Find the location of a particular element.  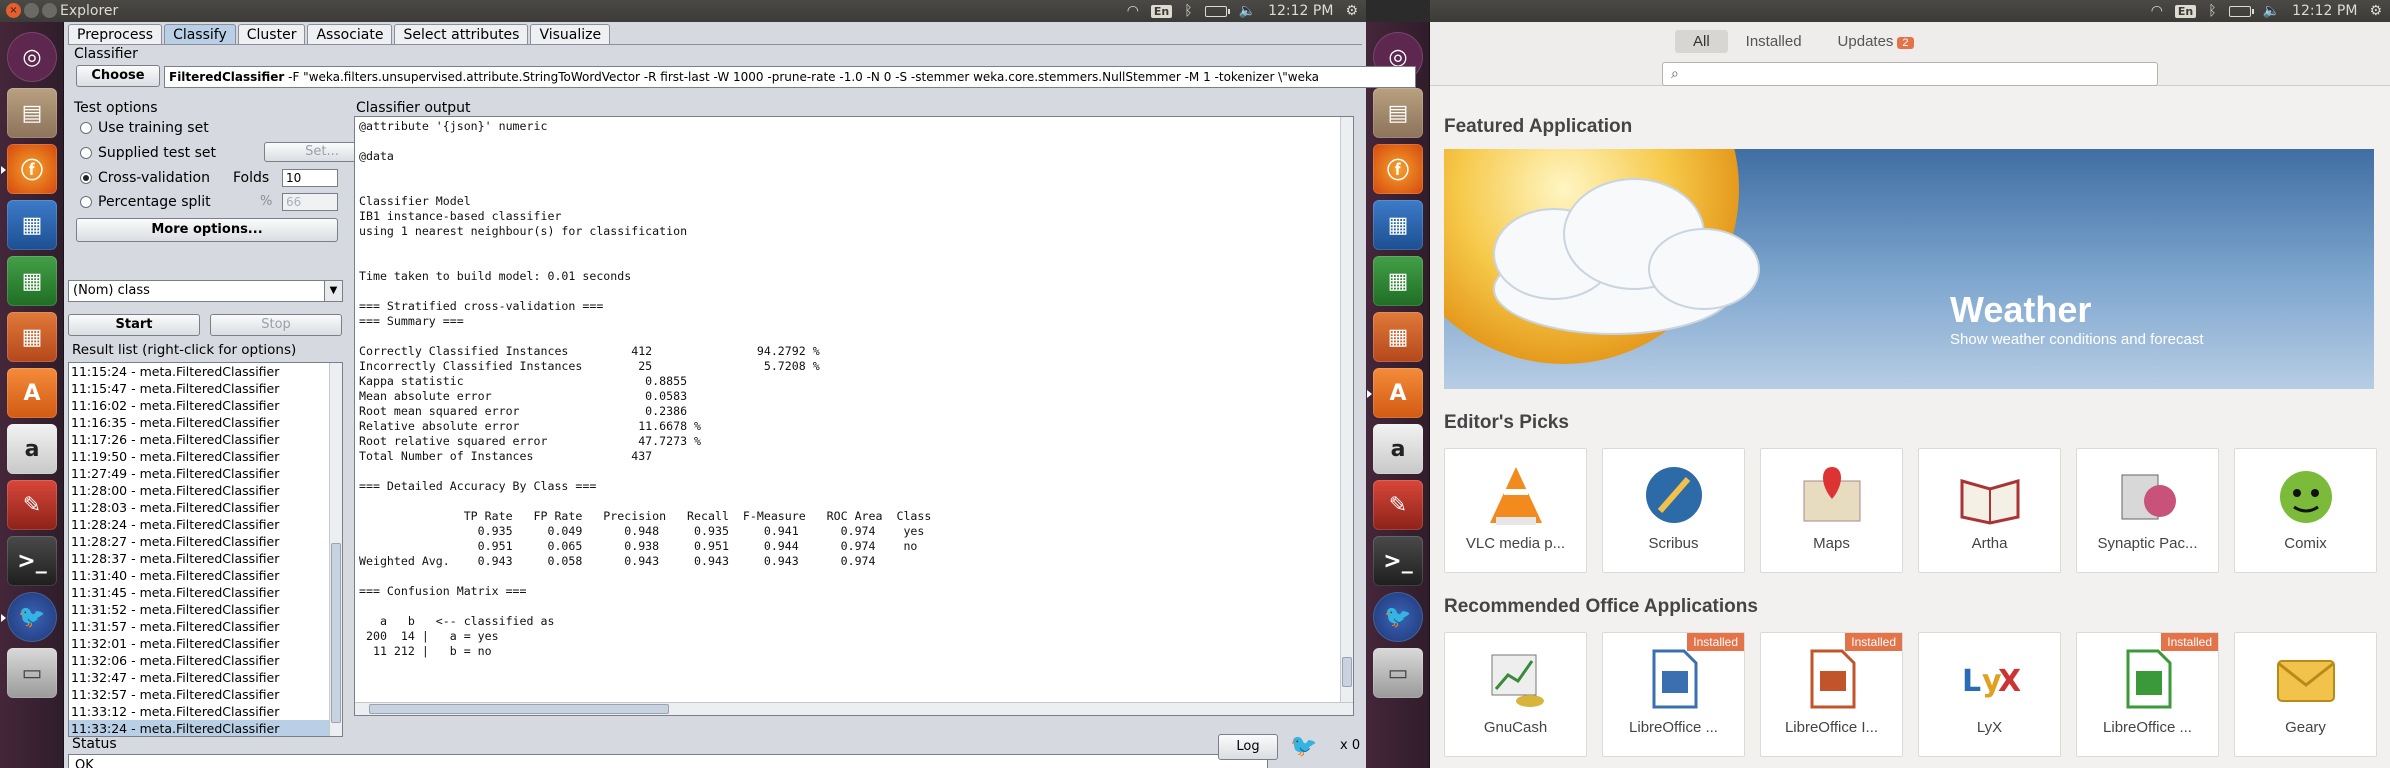

tab-associate: Associate is located at coordinates (350, 34).